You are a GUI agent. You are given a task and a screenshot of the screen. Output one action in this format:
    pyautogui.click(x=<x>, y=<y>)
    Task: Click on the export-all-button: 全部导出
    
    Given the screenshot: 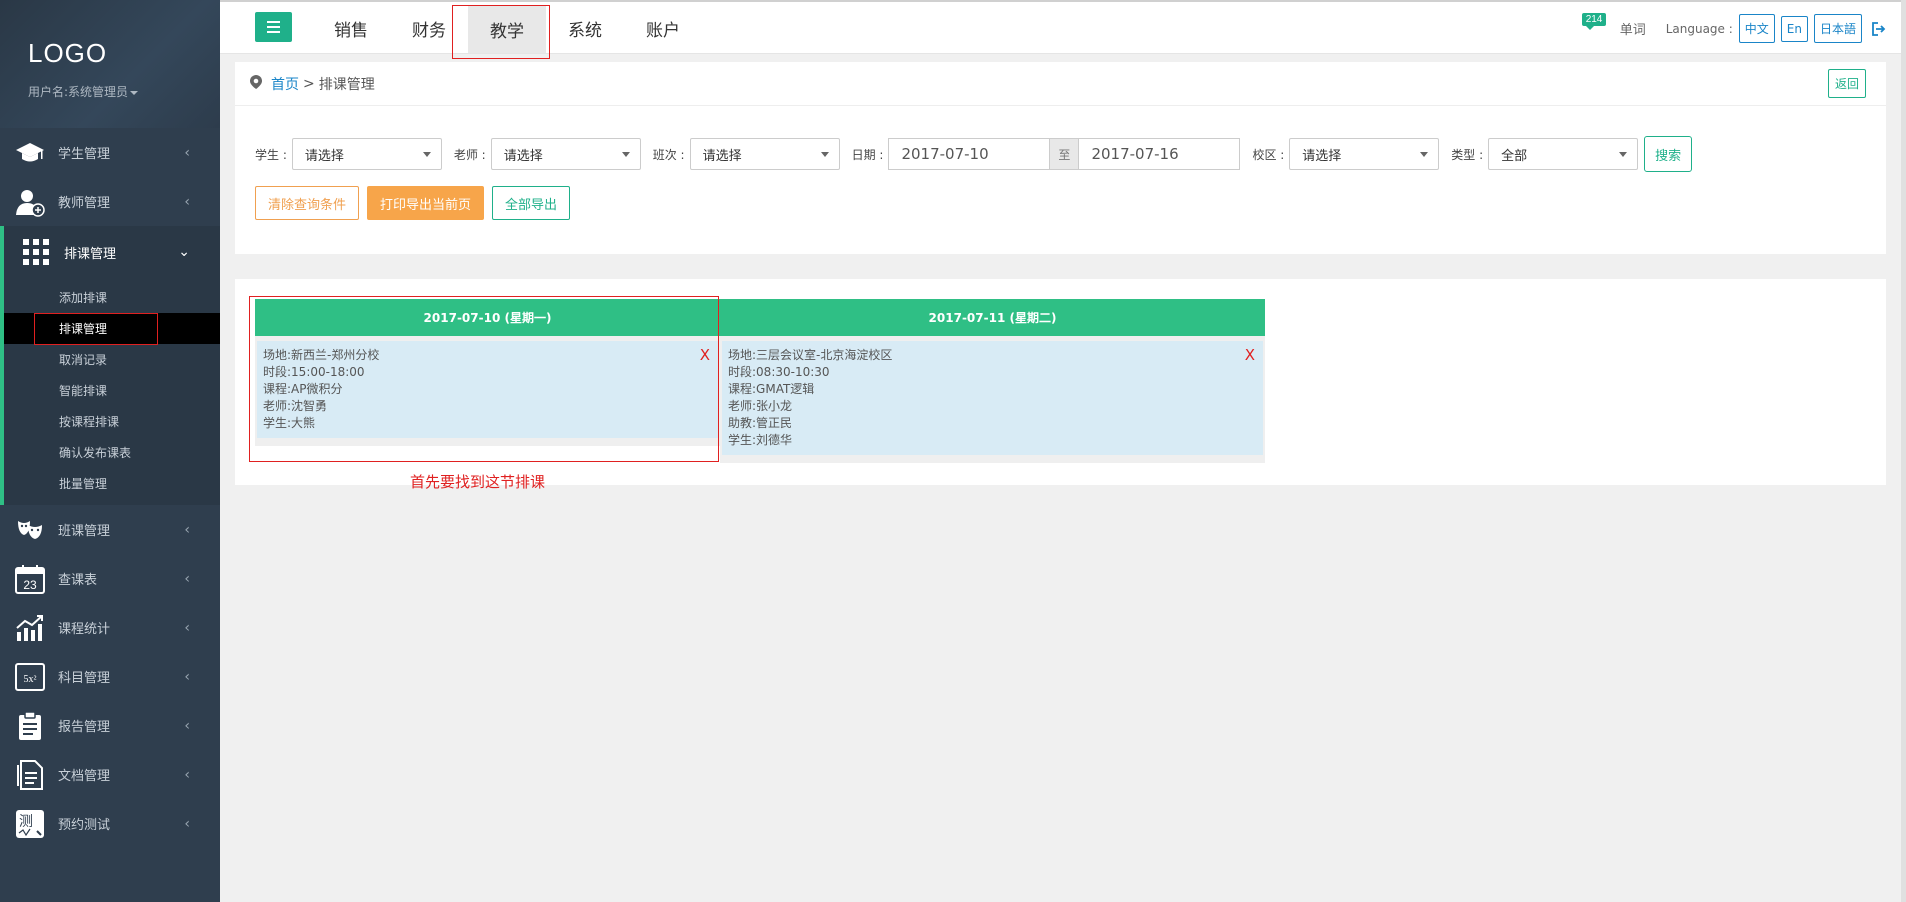 What is the action you would take?
    pyautogui.click(x=531, y=203)
    